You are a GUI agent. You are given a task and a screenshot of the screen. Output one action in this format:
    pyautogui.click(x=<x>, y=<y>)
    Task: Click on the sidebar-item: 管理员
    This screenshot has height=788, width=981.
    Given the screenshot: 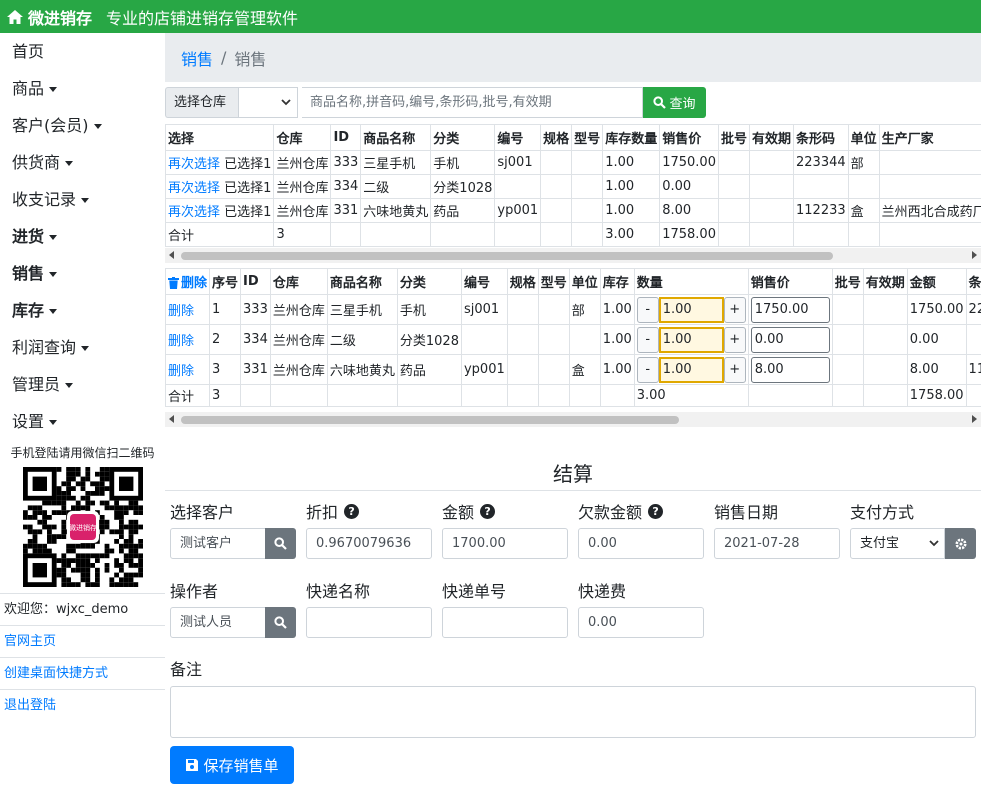 What is the action you would take?
    pyautogui.click(x=82, y=384)
    